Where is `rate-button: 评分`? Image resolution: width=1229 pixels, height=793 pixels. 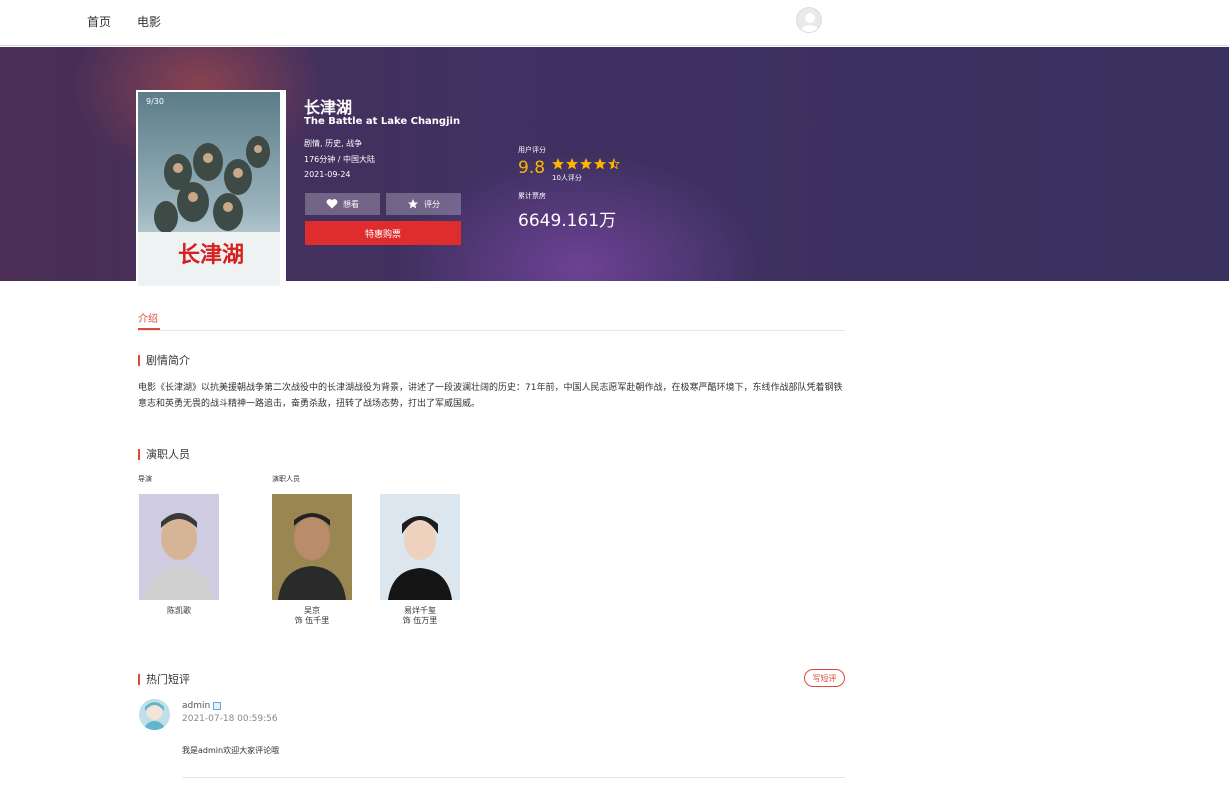 rate-button: 评分 is located at coordinates (423, 204).